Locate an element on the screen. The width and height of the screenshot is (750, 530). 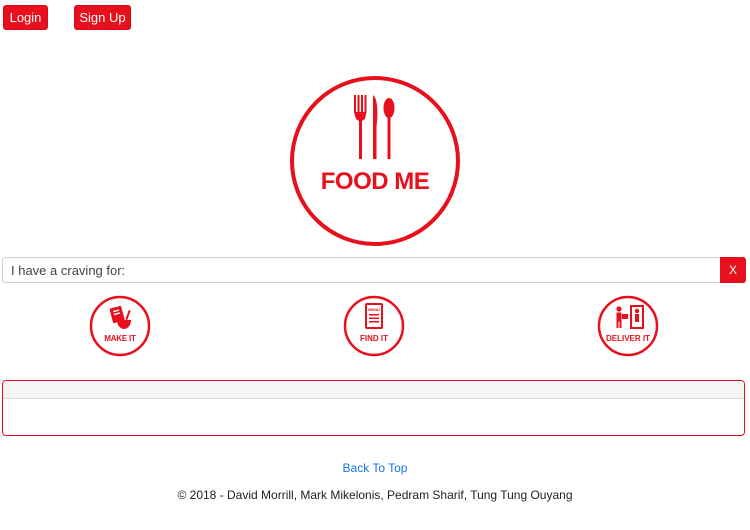
results-panel is located at coordinates (373, 408).